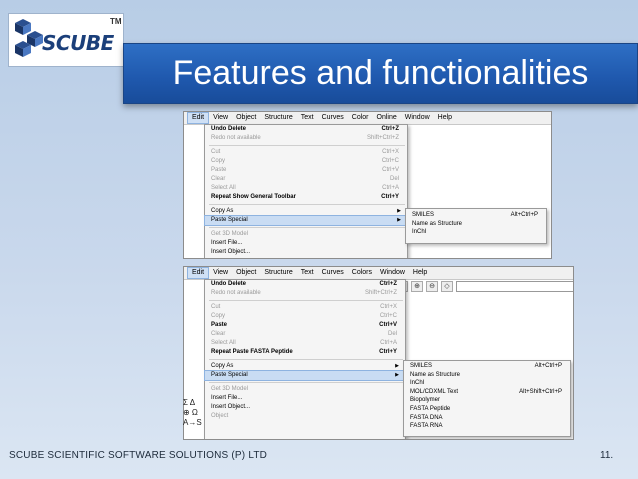  What do you see at coordinates (432, 286) in the screenshot?
I see `zoom-out-icon: ⊖` at bounding box center [432, 286].